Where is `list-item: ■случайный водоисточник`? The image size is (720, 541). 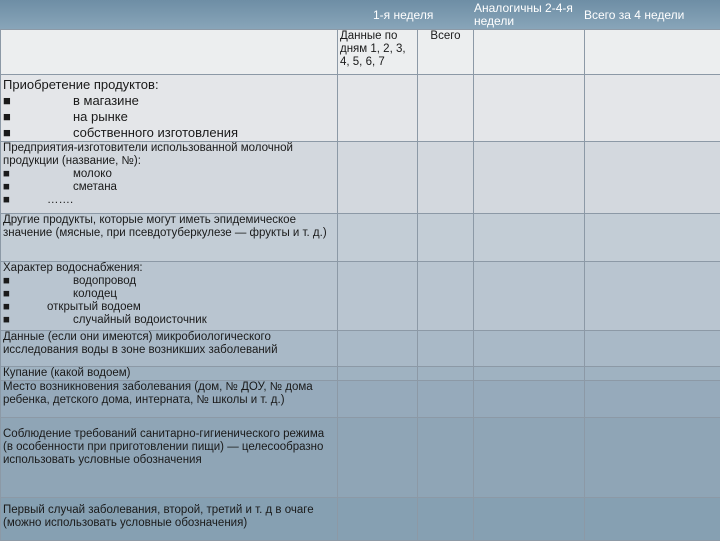 list-item: ■случайный водоисточник is located at coordinates (169, 320).